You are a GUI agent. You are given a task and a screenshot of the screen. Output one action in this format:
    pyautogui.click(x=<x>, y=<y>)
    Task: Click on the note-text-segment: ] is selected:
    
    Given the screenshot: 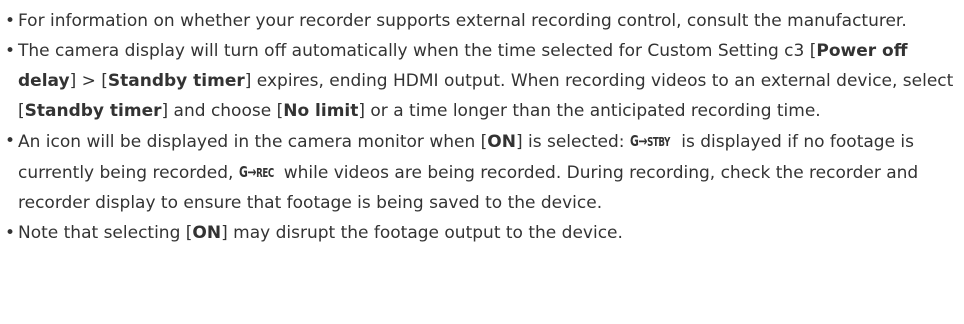 What is the action you would take?
    pyautogui.click(x=572, y=142)
    